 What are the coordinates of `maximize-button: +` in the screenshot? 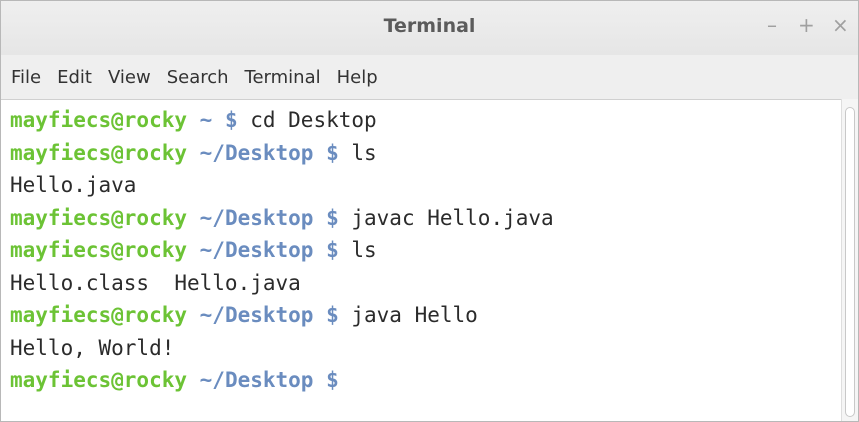 It's located at (806, 25).